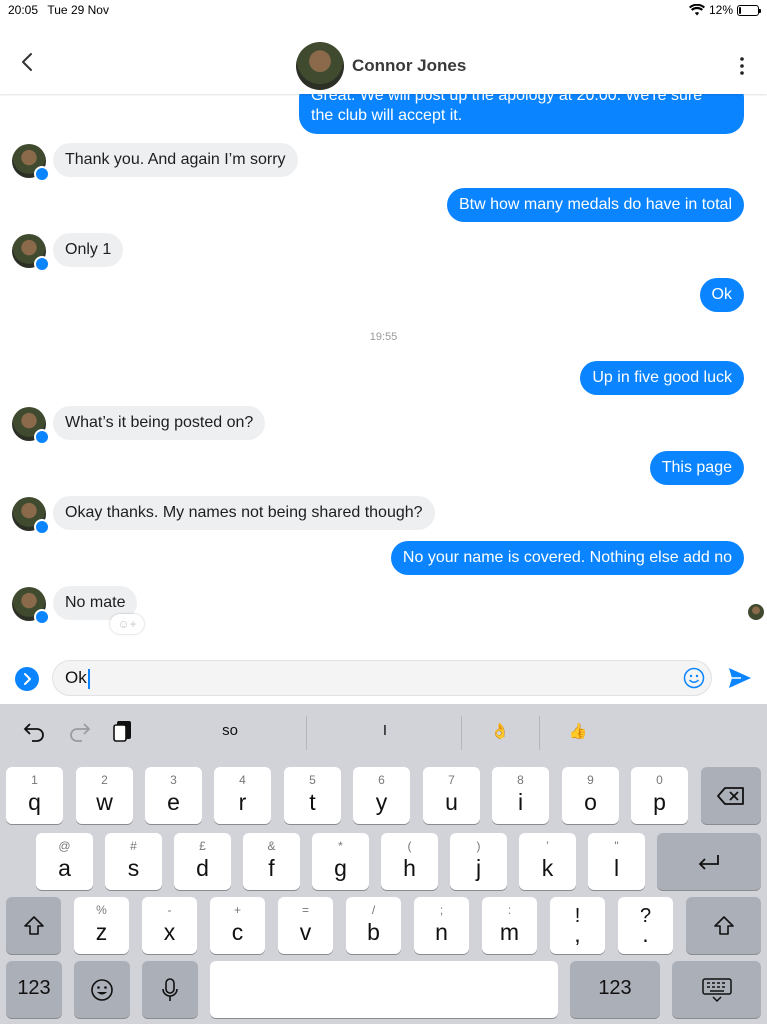  I want to click on key-p: 0p, so click(659, 795).